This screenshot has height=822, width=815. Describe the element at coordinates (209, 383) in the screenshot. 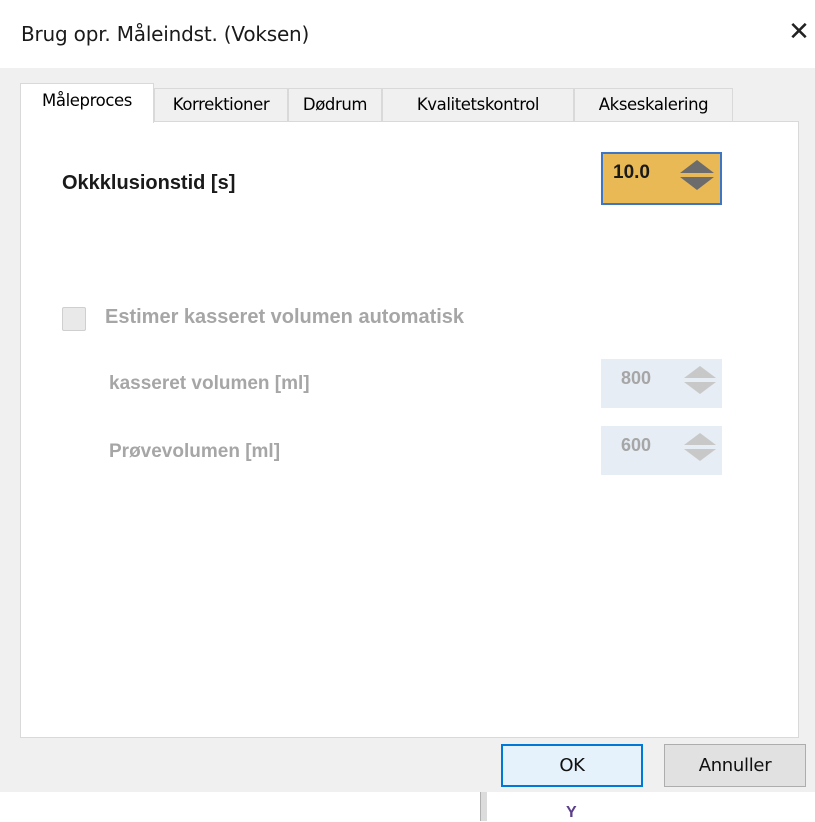

I see `discarded-volume-label: kasseret volumen [ml]` at that location.